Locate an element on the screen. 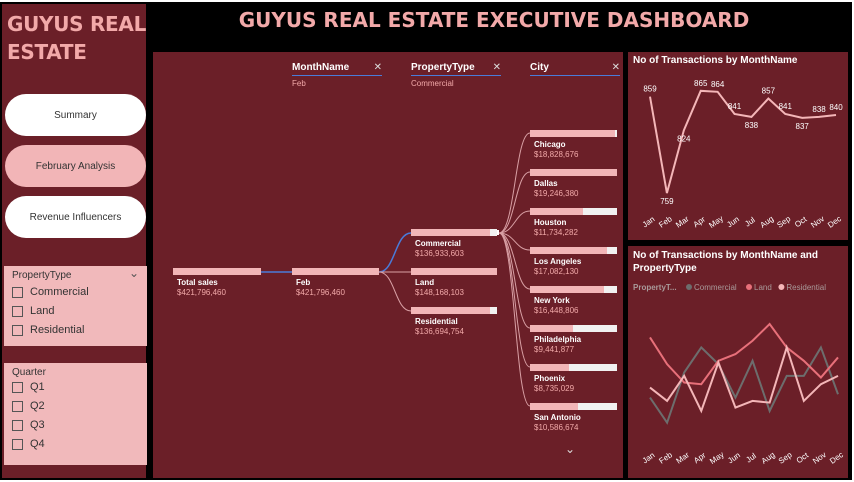 The height and width of the screenshot is (482, 854). node-value: $18,828,676 is located at coordinates (556, 154).